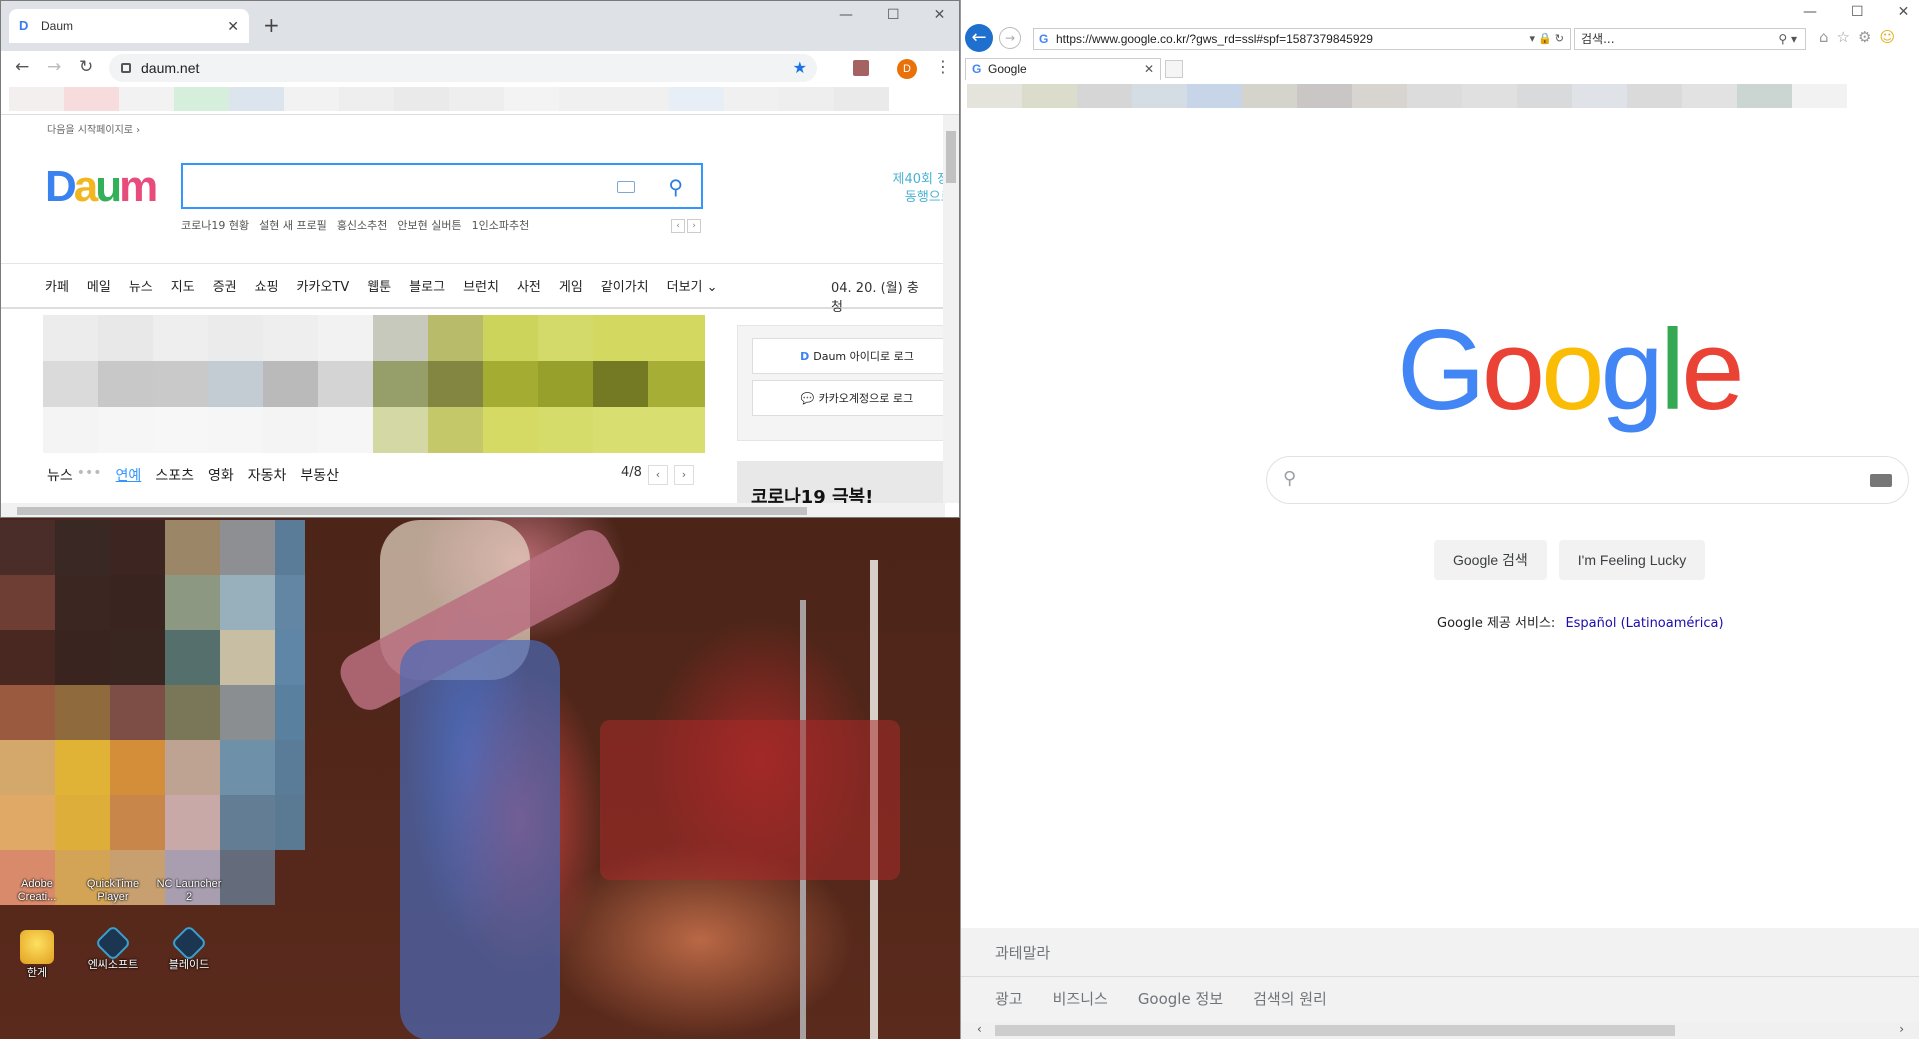 The width and height of the screenshot is (1919, 1039). What do you see at coordinates (940, 15) in the screenshot?
I see `close-button: ✕` at bounding box center [940, 15].